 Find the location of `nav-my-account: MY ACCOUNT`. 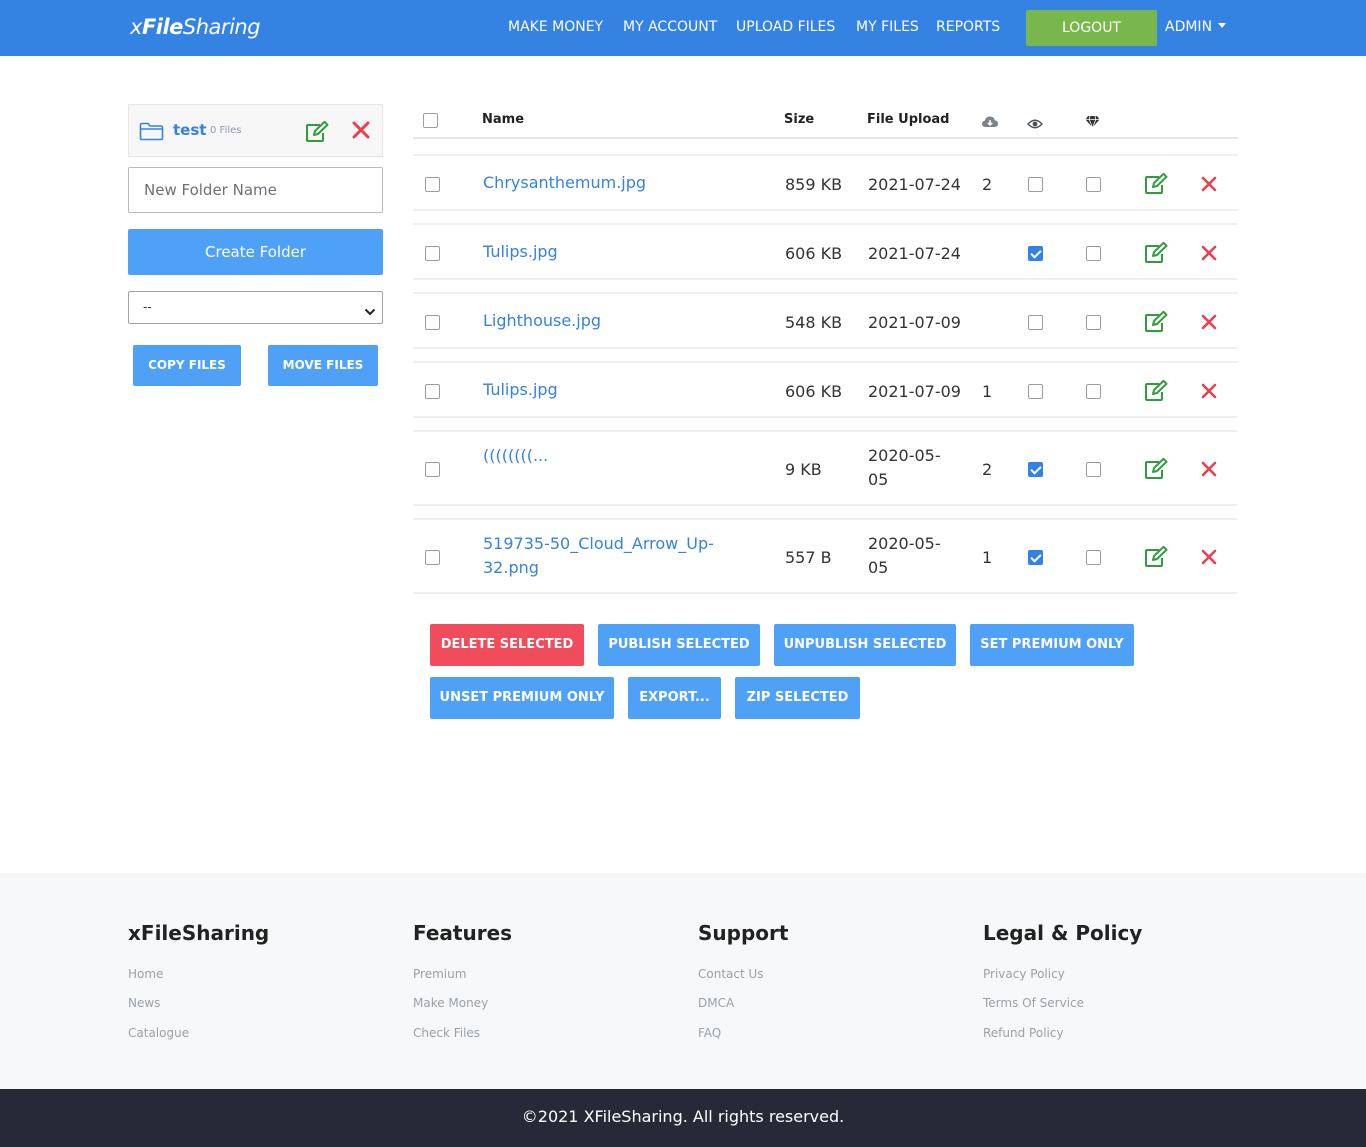

nav-my-account: MY ACCOUNT is located at coordinates (670, 27).